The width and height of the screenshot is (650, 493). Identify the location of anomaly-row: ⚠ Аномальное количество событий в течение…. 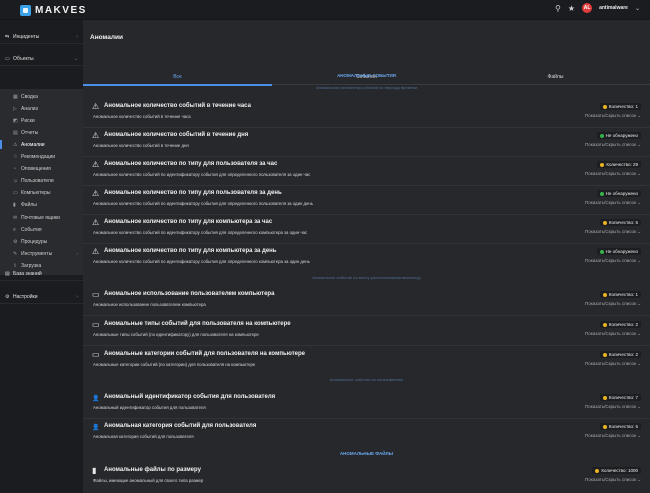
(366, 143).